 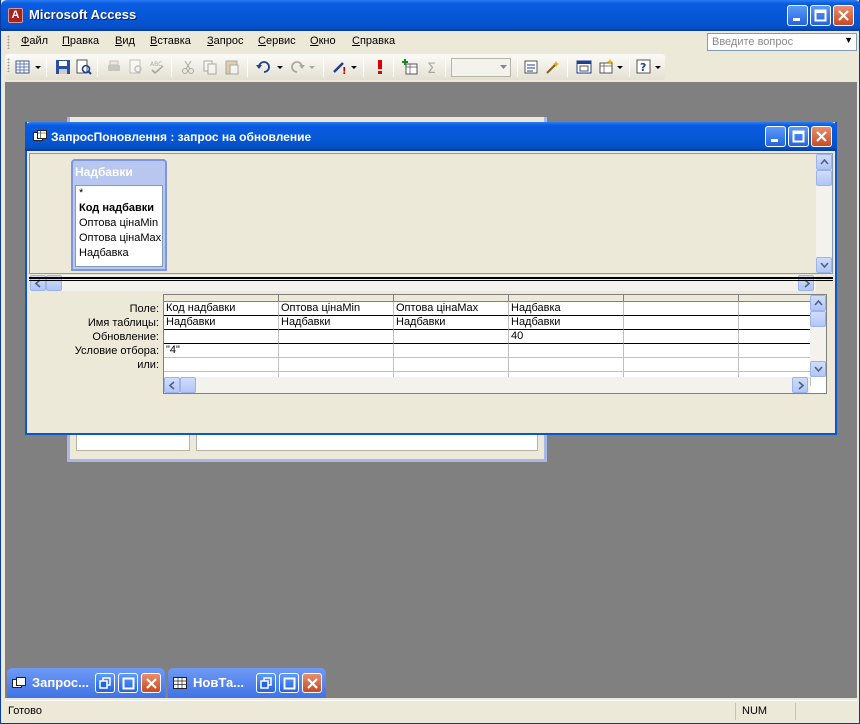 What do you see at coordinates (136, 67) in the screenshot?
I see `print-preview-icon` at bounding box center [136, 67].